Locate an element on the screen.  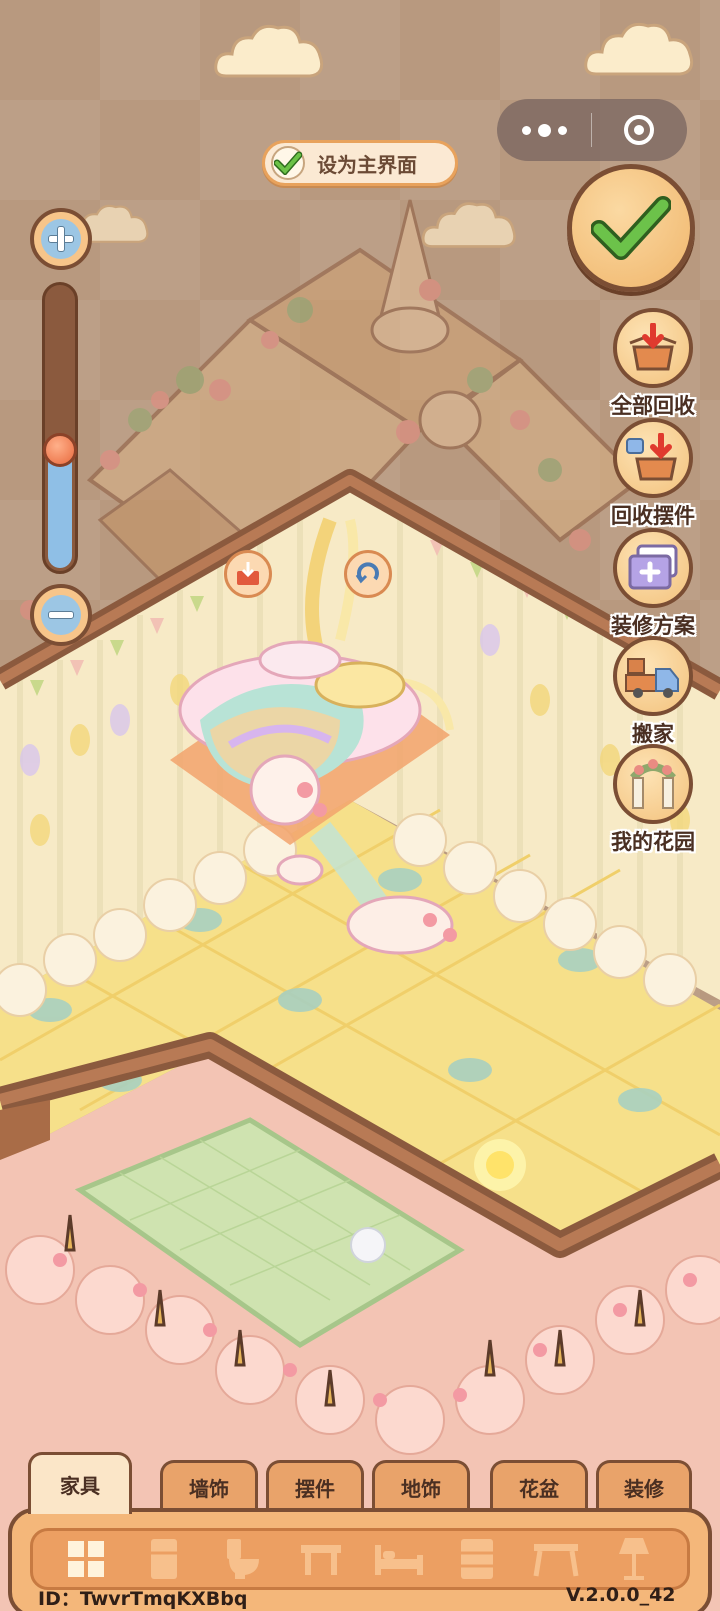
decoration-plan-icon is located at coordinates (653, 567).